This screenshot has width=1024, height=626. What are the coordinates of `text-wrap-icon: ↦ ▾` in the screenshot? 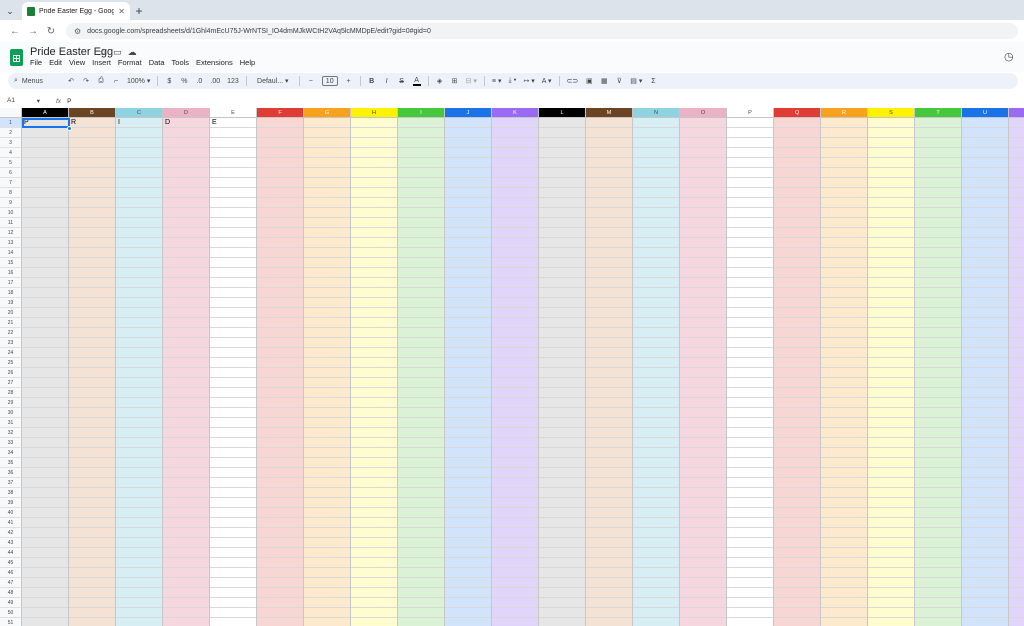 It's located at (528, 81).